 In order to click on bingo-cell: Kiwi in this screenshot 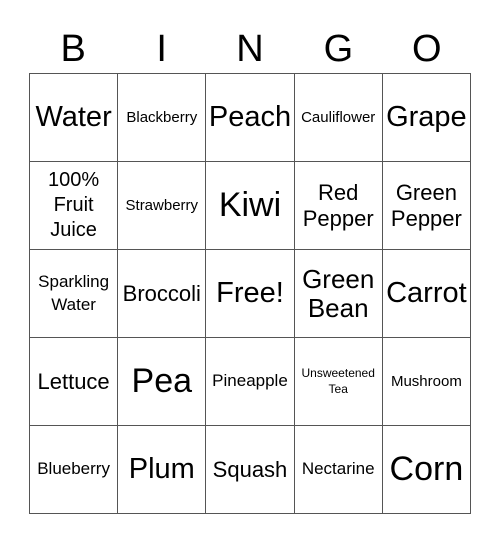, I will do `click(250, 206)`.